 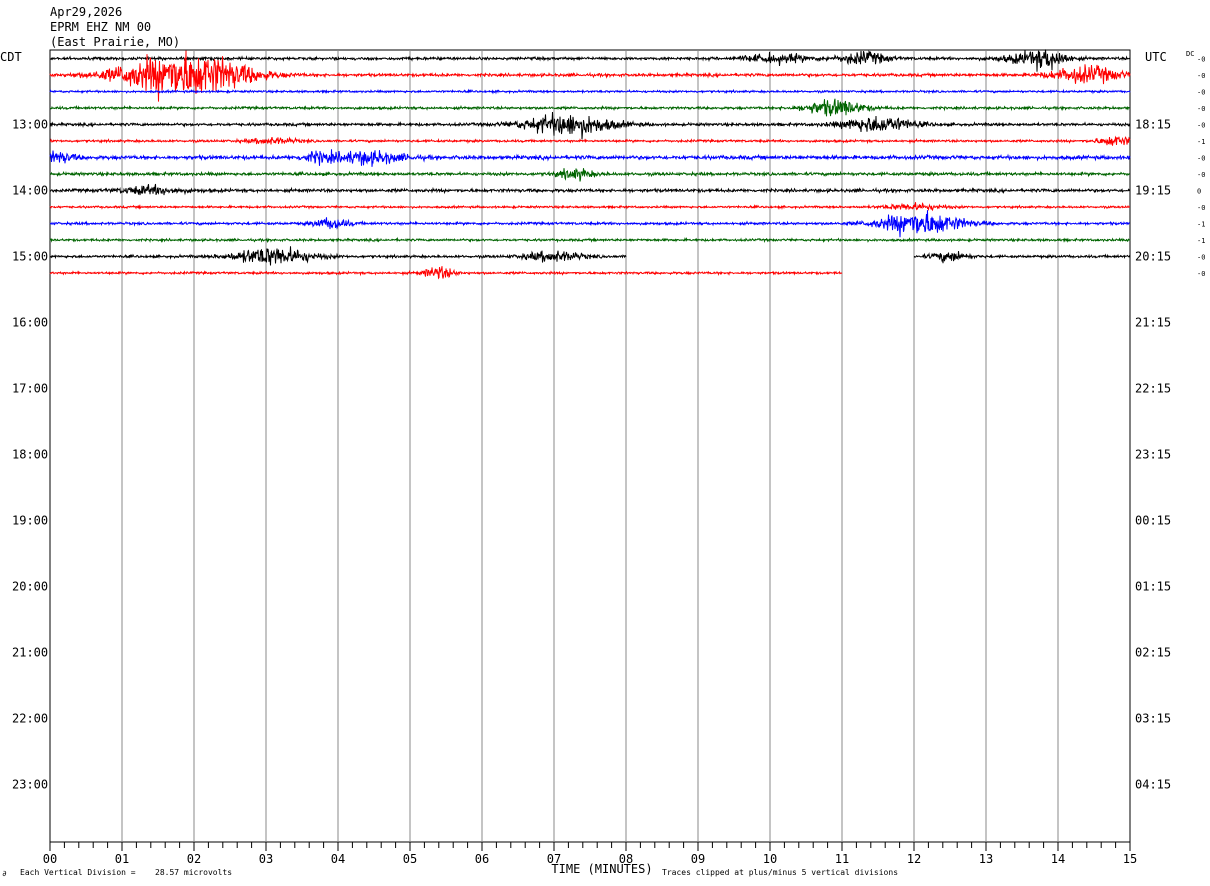 I want to click on left-hour-label: 19:00, so click(x=30, y=521).